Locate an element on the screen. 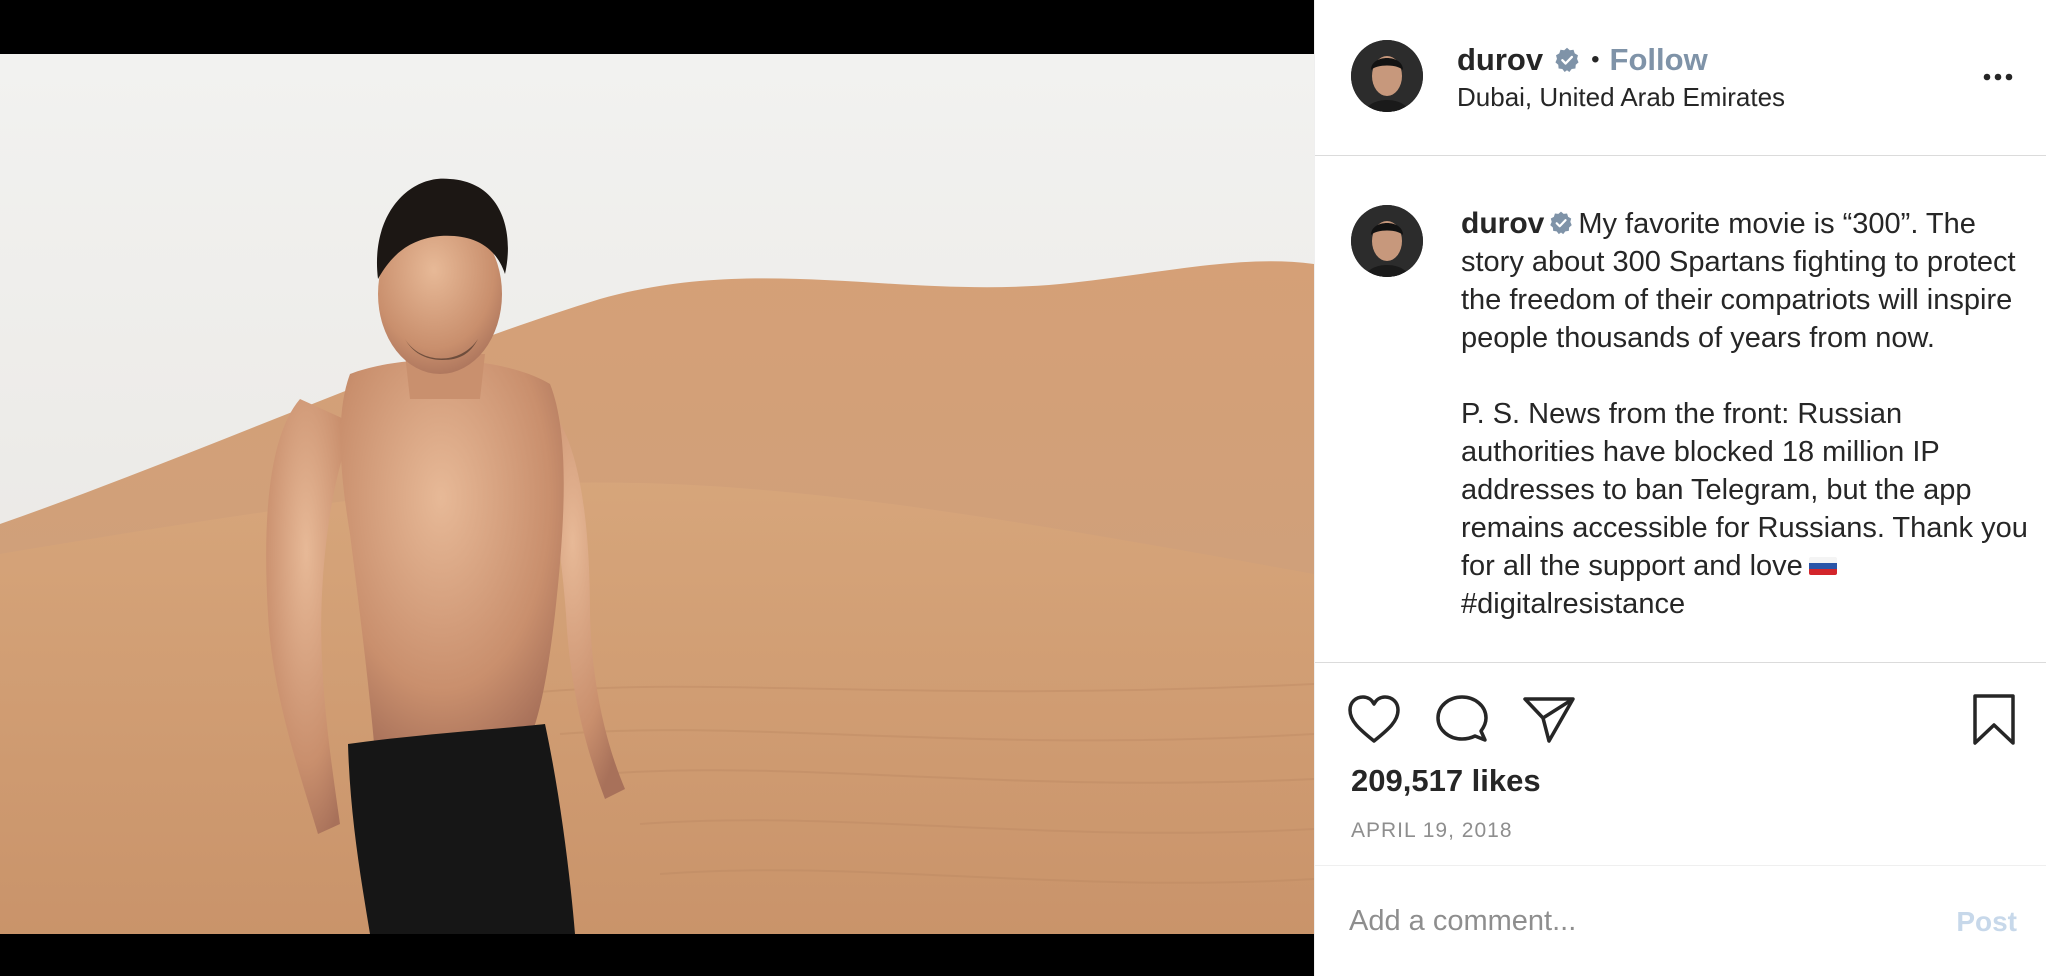  caption-avatar is located at coordinates (1387, 241).